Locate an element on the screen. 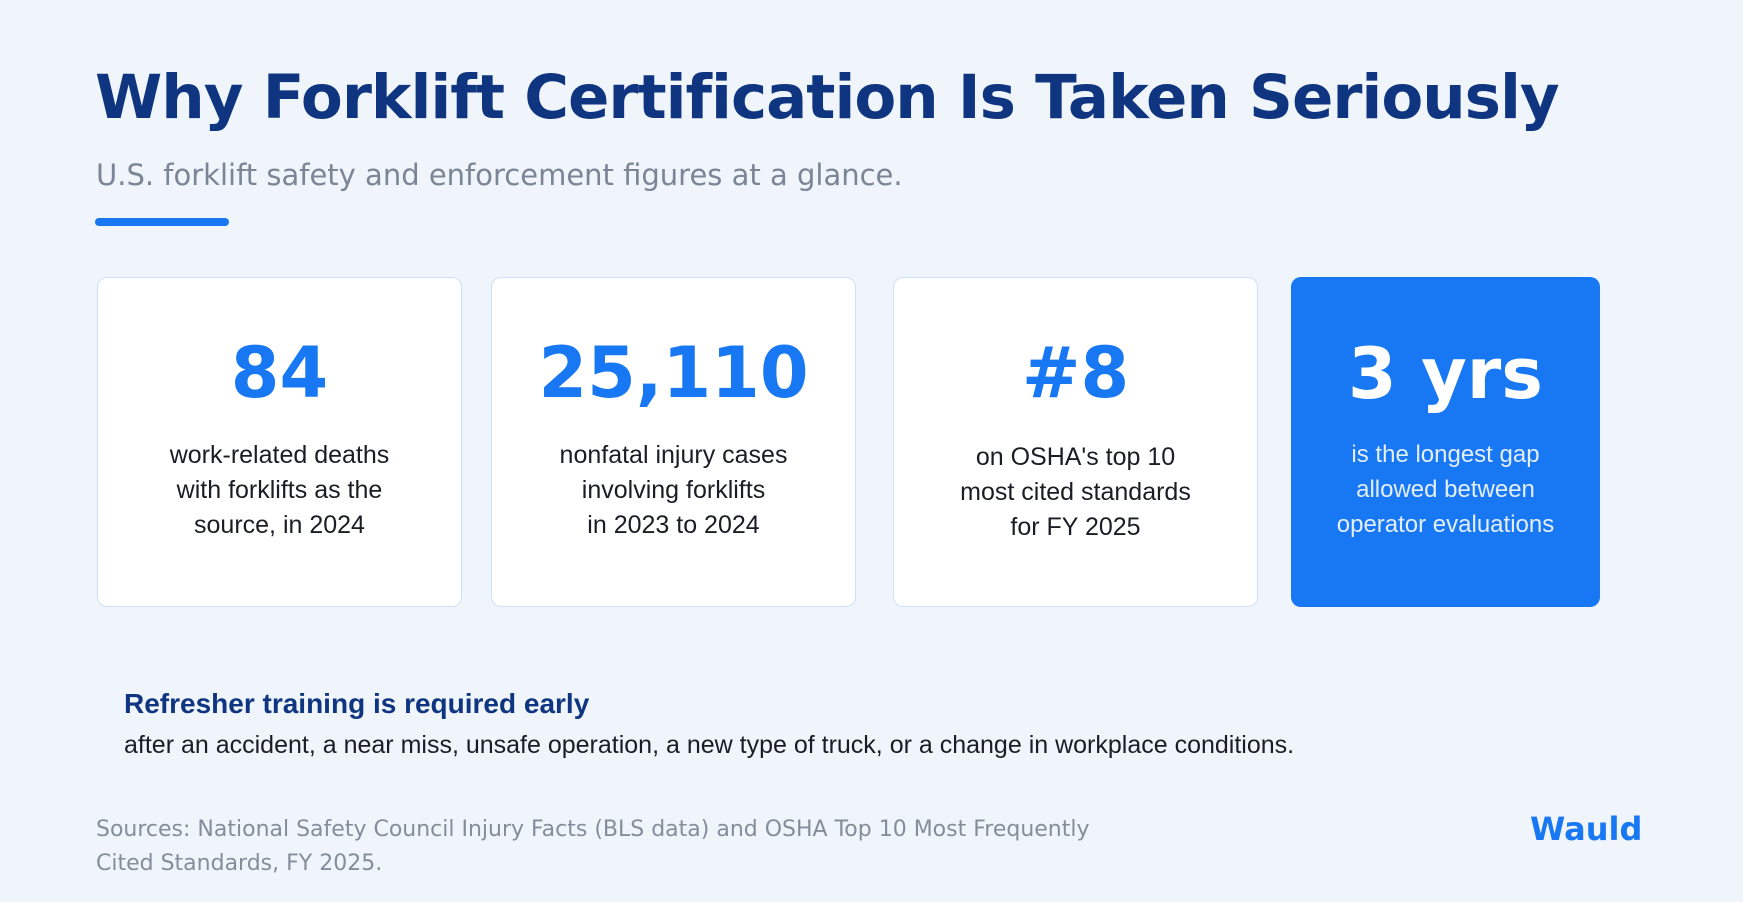 This screenshot has width=1743, height=902. brand-logo: Wauld is located at coordinates (1586, 829).